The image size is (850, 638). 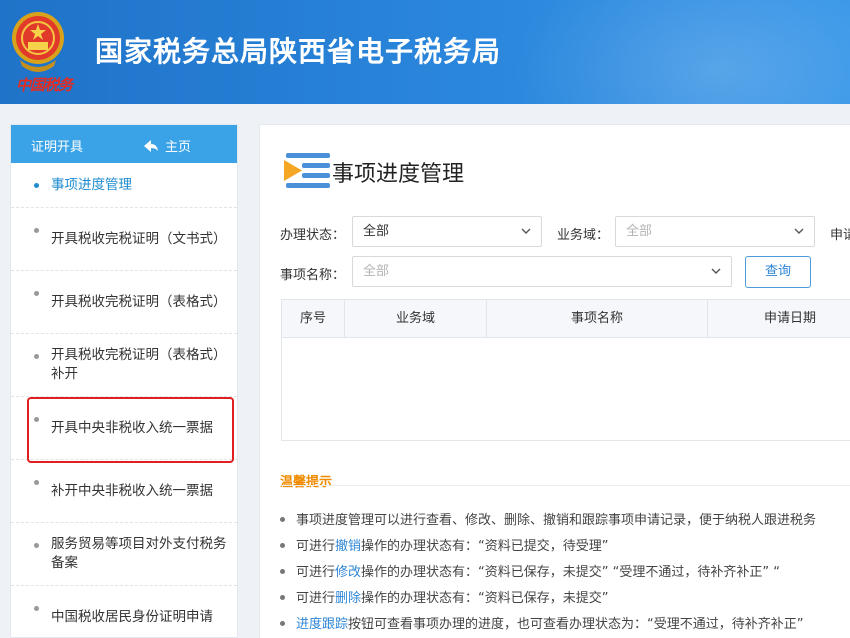 I want to click on domain-label: 业务域：, so click(x=583, y=235).